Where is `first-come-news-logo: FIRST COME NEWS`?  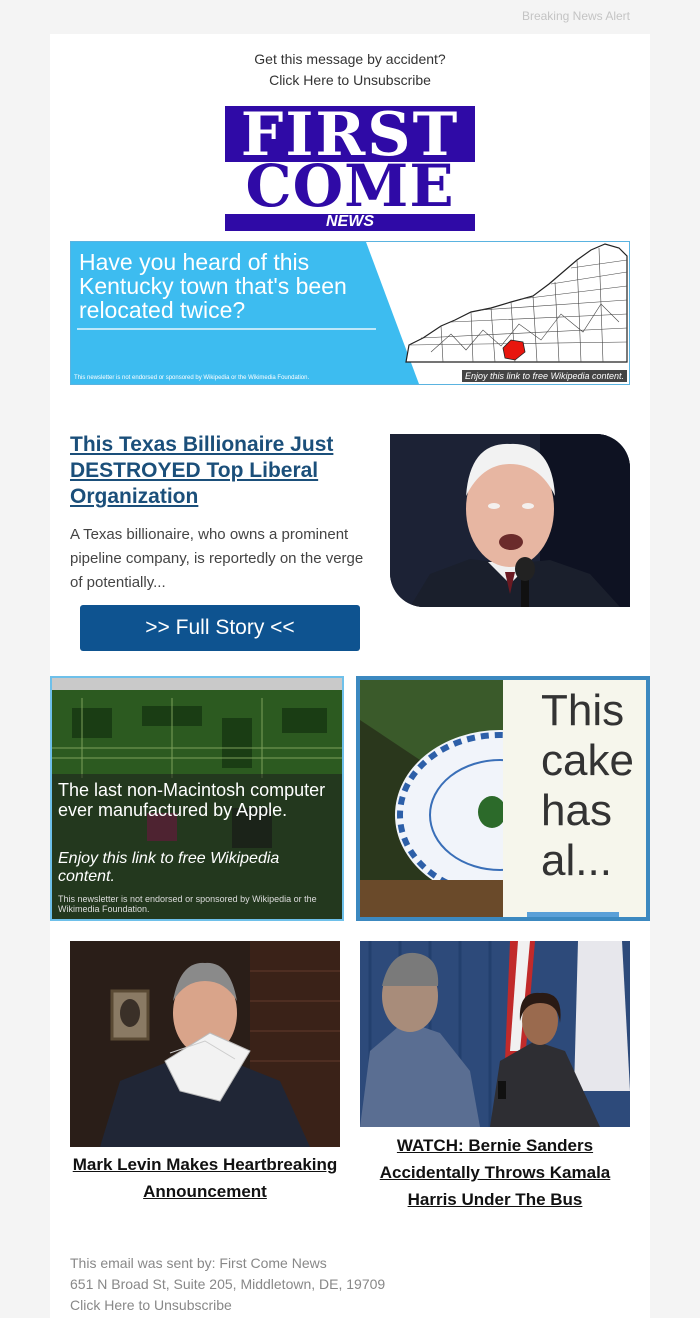 first-come-news-logo: FIRST COME NEWS is located at coordinates (350, 168).